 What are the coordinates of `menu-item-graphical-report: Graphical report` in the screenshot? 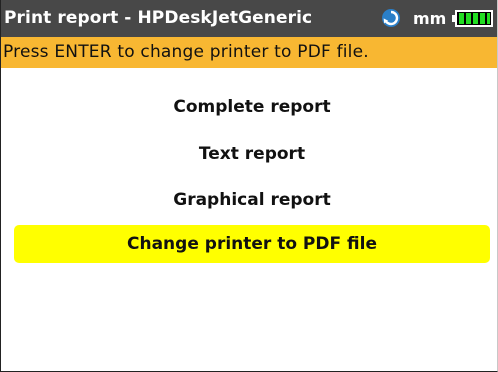 It's located at (252, 200).